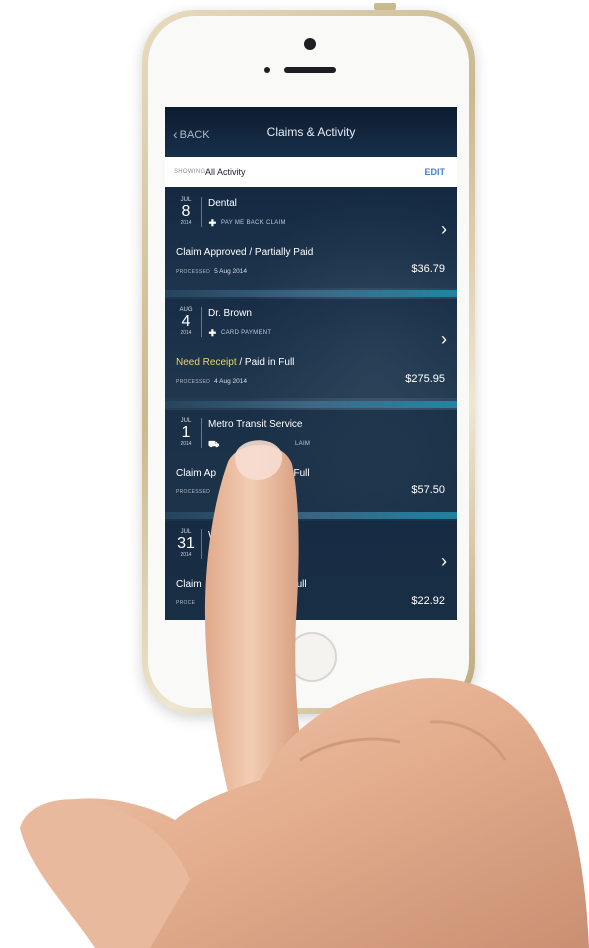  I want to click on activity-type: ⛟ LAIM, so click(259, 444).